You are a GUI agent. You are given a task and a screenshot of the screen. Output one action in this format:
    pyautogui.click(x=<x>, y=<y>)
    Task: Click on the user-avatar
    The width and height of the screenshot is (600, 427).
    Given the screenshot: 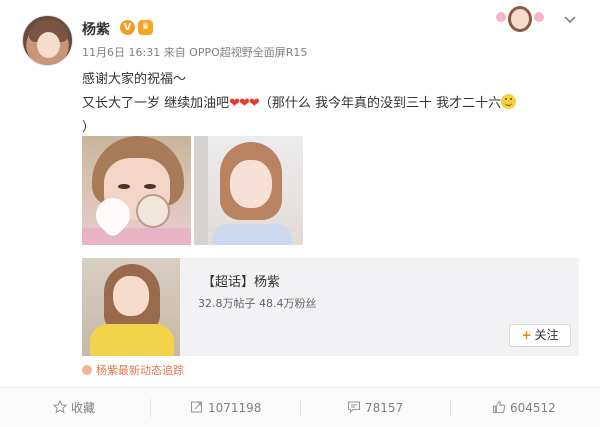 What is the action you would take?
    pyautogui.click(x=47, y=40)
    